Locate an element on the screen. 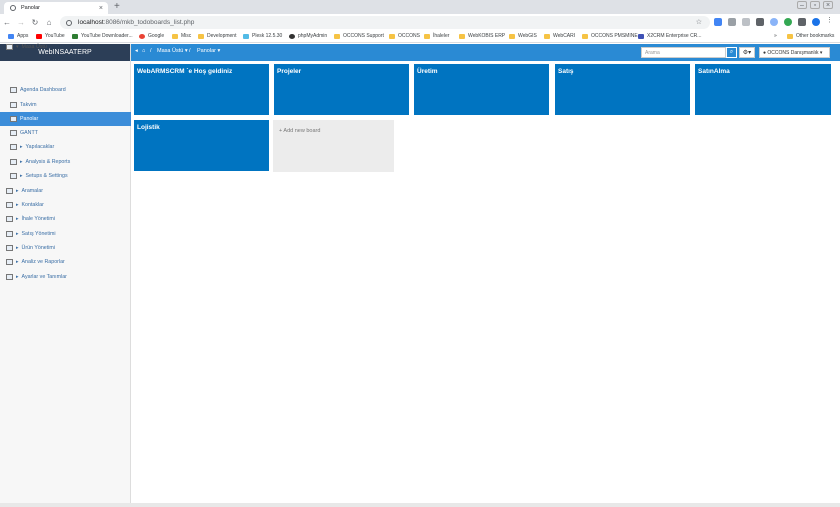  bookmark-item: WebCARI is located at coordinates (559, 36).